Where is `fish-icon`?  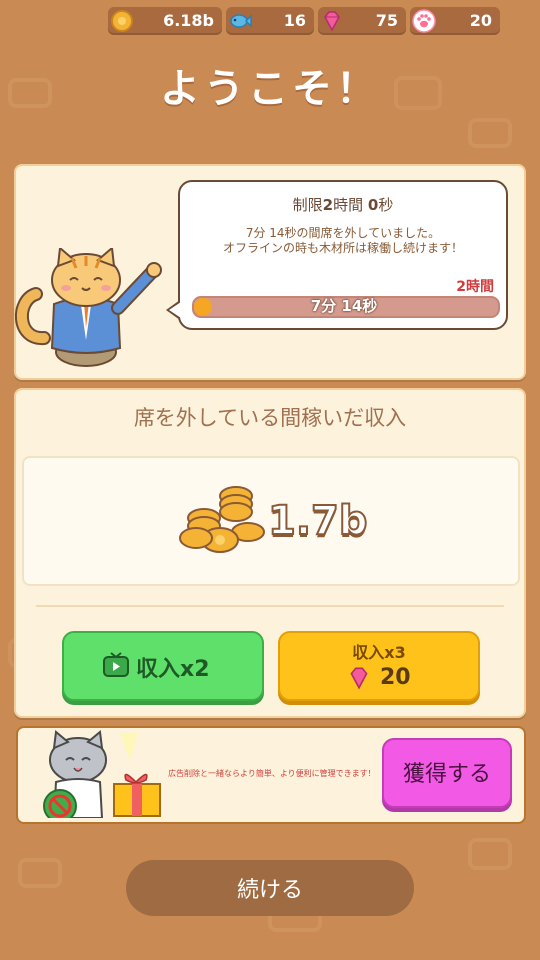
fish-icon is located at coordinates (241, 21).